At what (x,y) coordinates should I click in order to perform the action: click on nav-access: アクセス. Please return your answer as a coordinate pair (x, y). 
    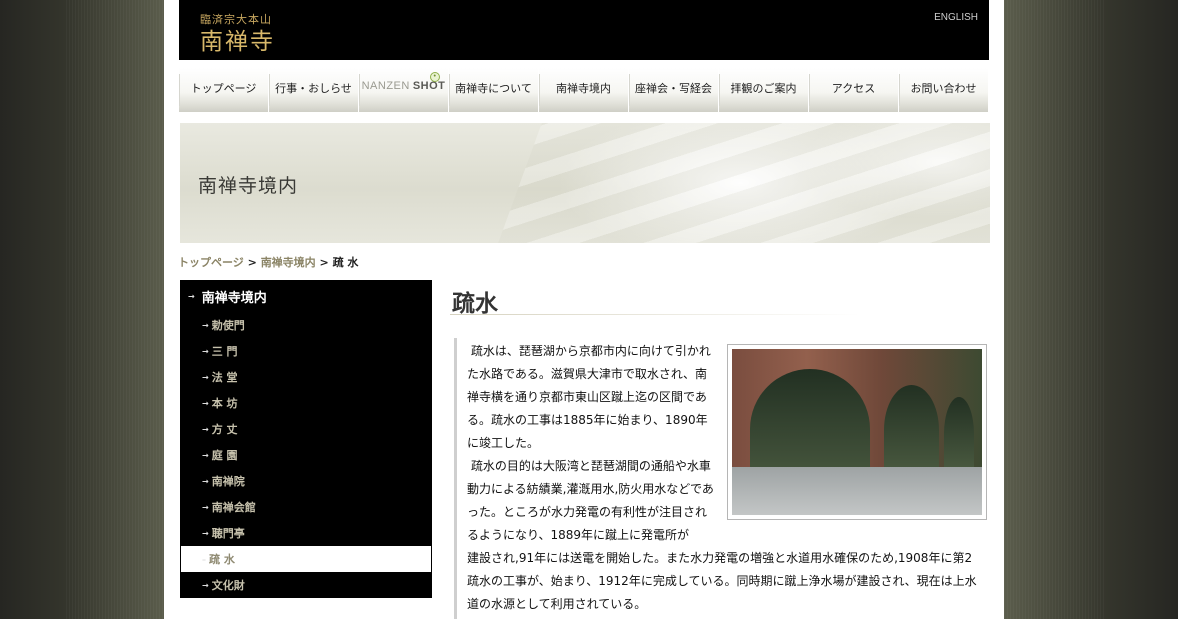
    Looking at the image, I should click on (854, 90).